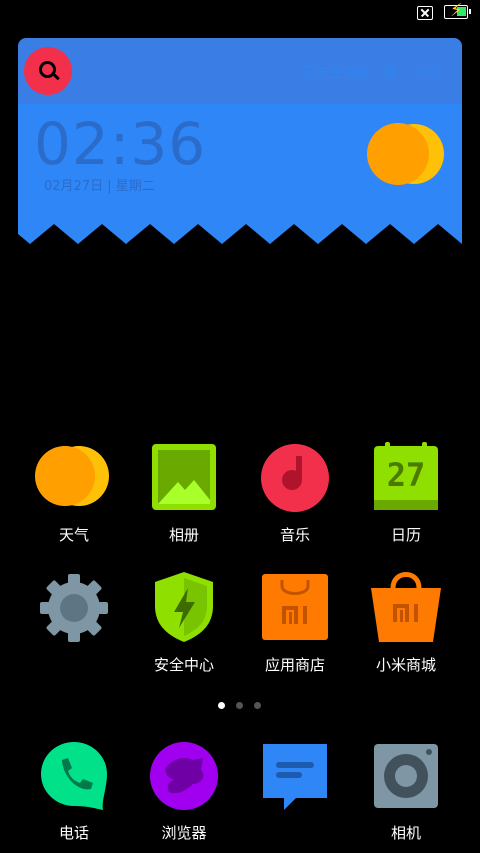 The height and width of the screenshot is (853, 480). Describe the element at coordinates (406, 607) in the screenshot. I see `mi-store-icon` at that location.